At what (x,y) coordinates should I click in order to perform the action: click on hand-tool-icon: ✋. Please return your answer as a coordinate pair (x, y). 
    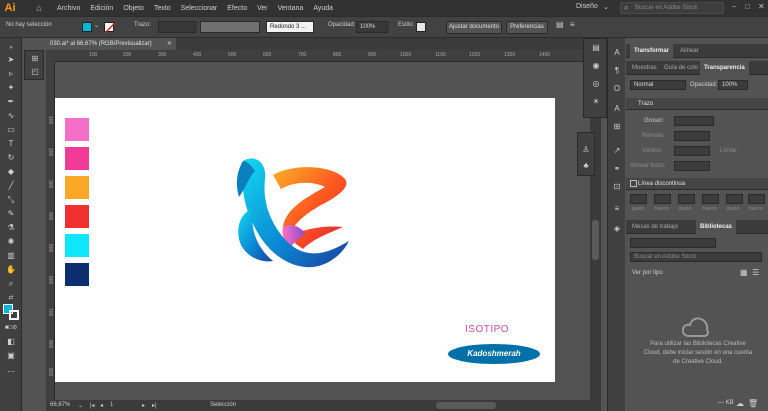
    Looking at the image, I should click on (11, 270).